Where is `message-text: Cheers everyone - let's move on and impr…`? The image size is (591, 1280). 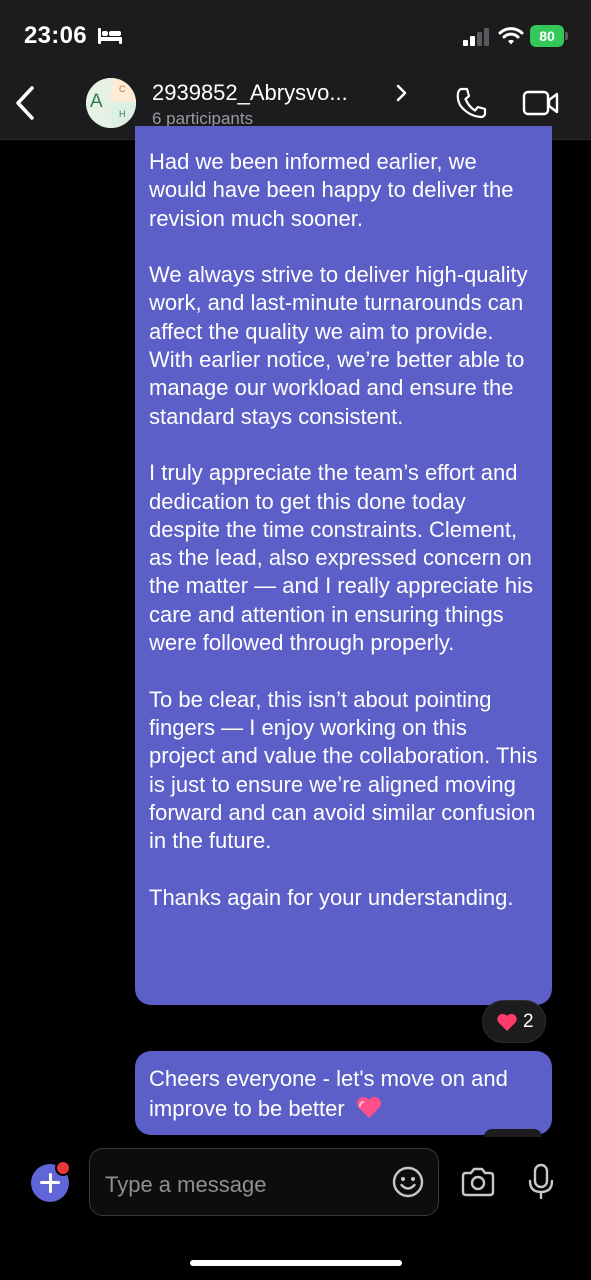 message-text: Cheers everyone - let's move on and impr… is located at coordinates (328, 1093).